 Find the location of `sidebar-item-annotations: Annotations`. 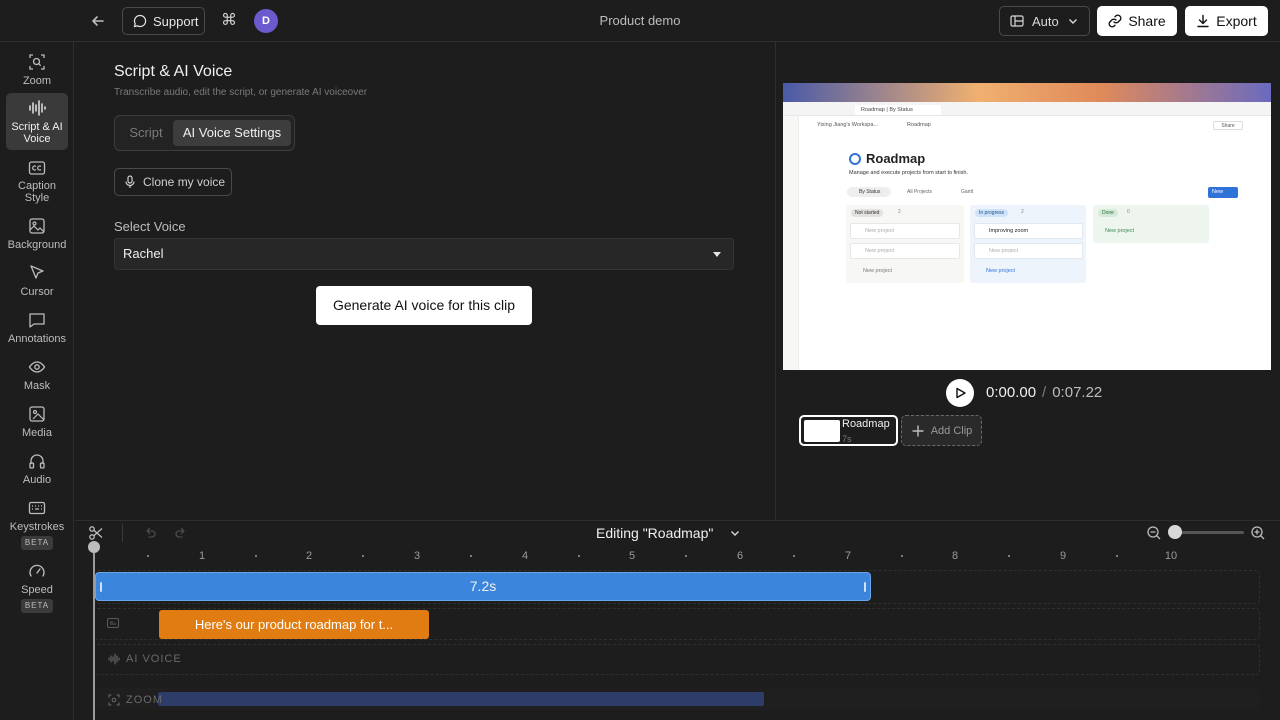

sidebar-item-annotations: Annotations is located at coordinates (37, 329).